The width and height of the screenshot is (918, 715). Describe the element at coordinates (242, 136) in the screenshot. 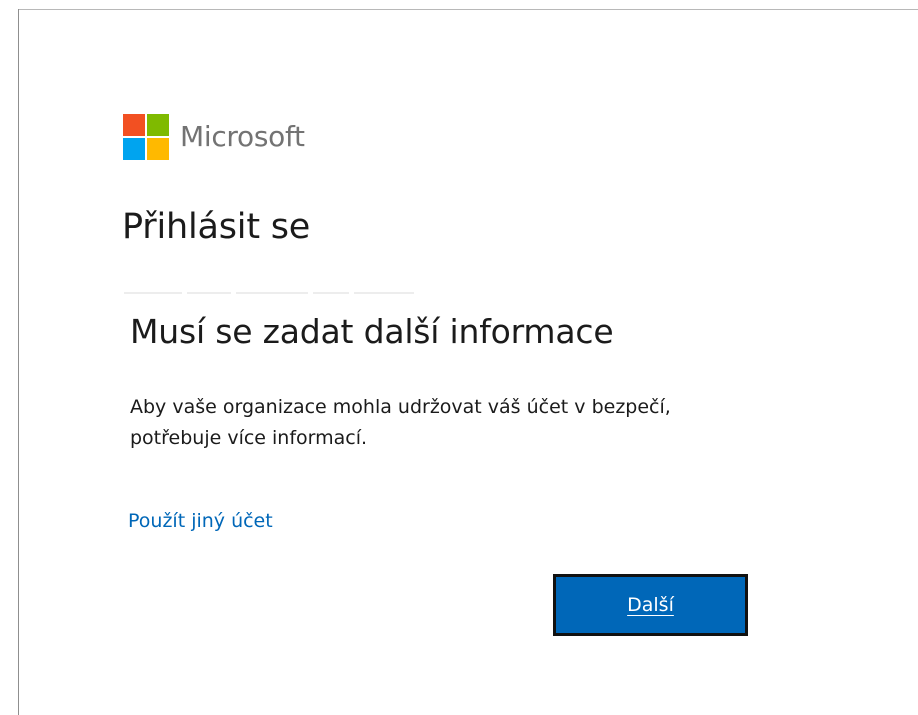

I see `brand-name: Microsoft` at that location.